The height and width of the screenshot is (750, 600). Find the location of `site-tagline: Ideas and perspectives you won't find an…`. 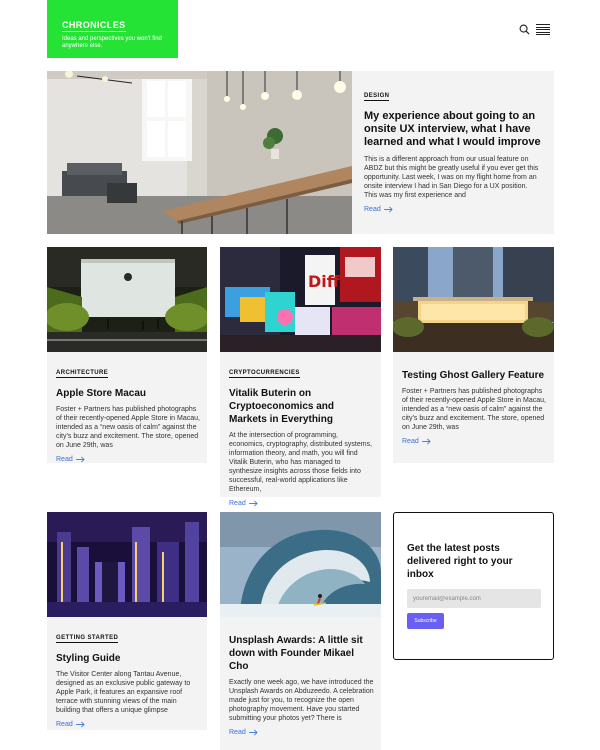

site-tagline: Ideas and perspectives you won't find an… is located at coordinates (112, 42).